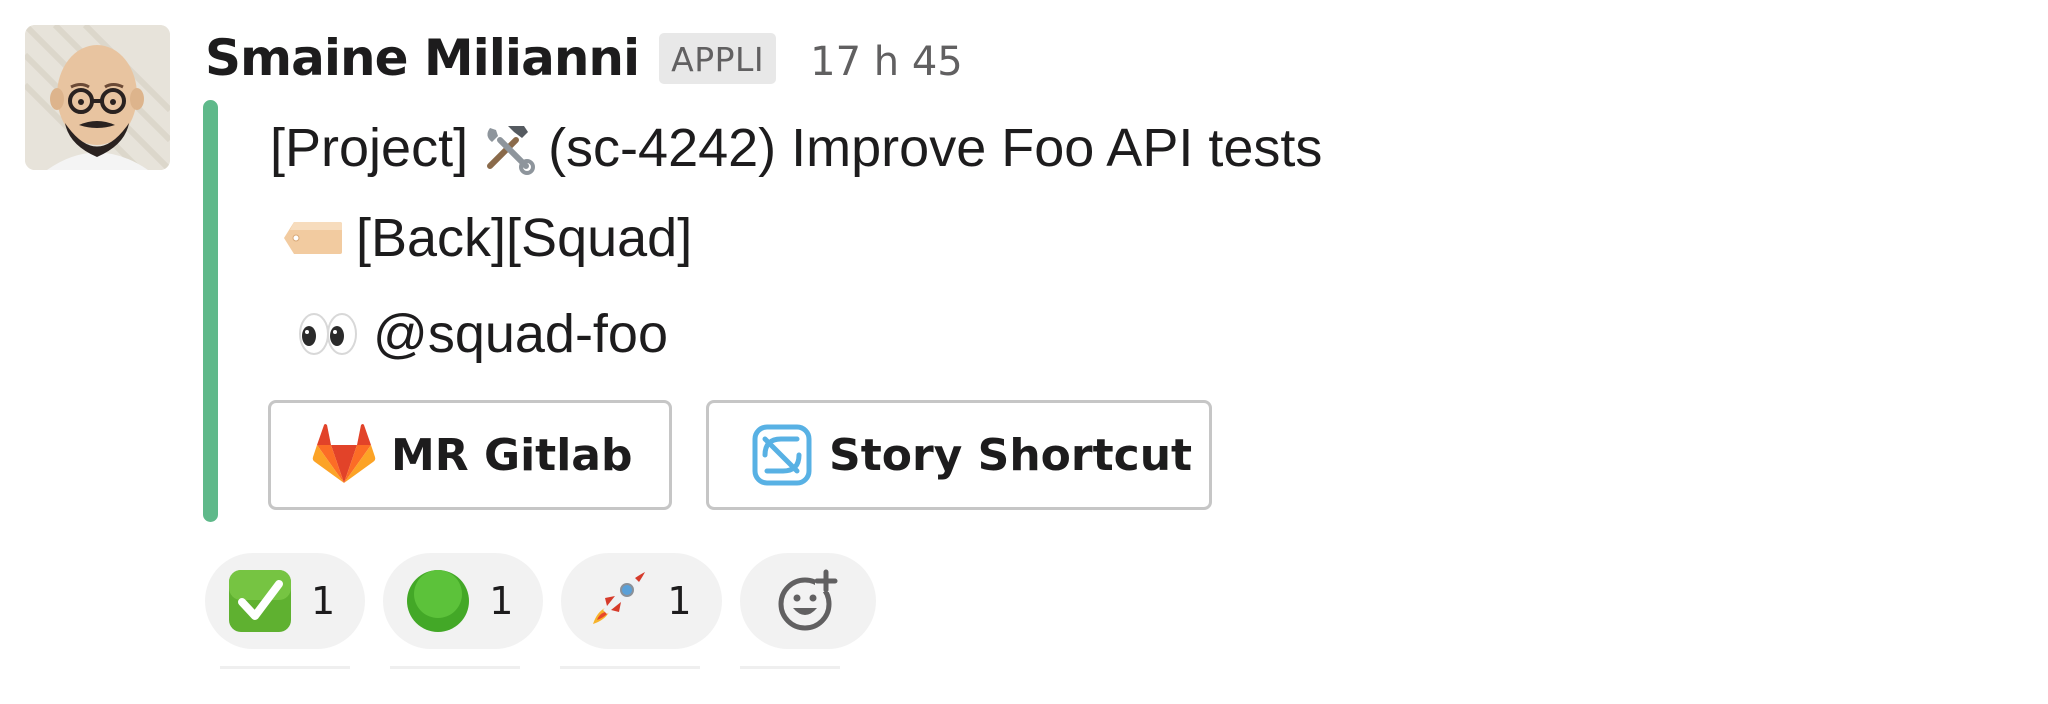  What do you see at coordinates (530, 667) in the screenshot?
I see `reactions-shadow` at bounding box center [530, 667].